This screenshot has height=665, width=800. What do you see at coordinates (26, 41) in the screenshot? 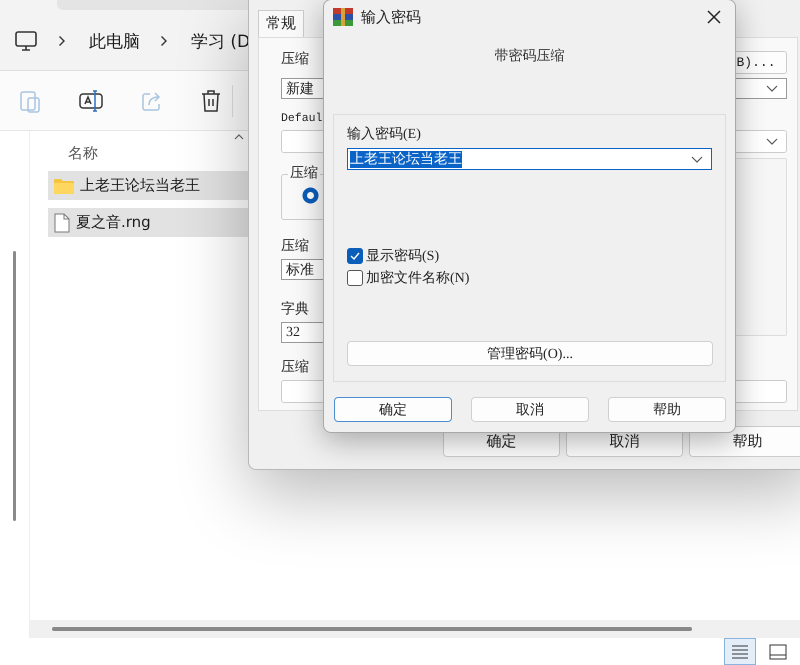
I see `computer-icon` at bounding box center [26, 41].